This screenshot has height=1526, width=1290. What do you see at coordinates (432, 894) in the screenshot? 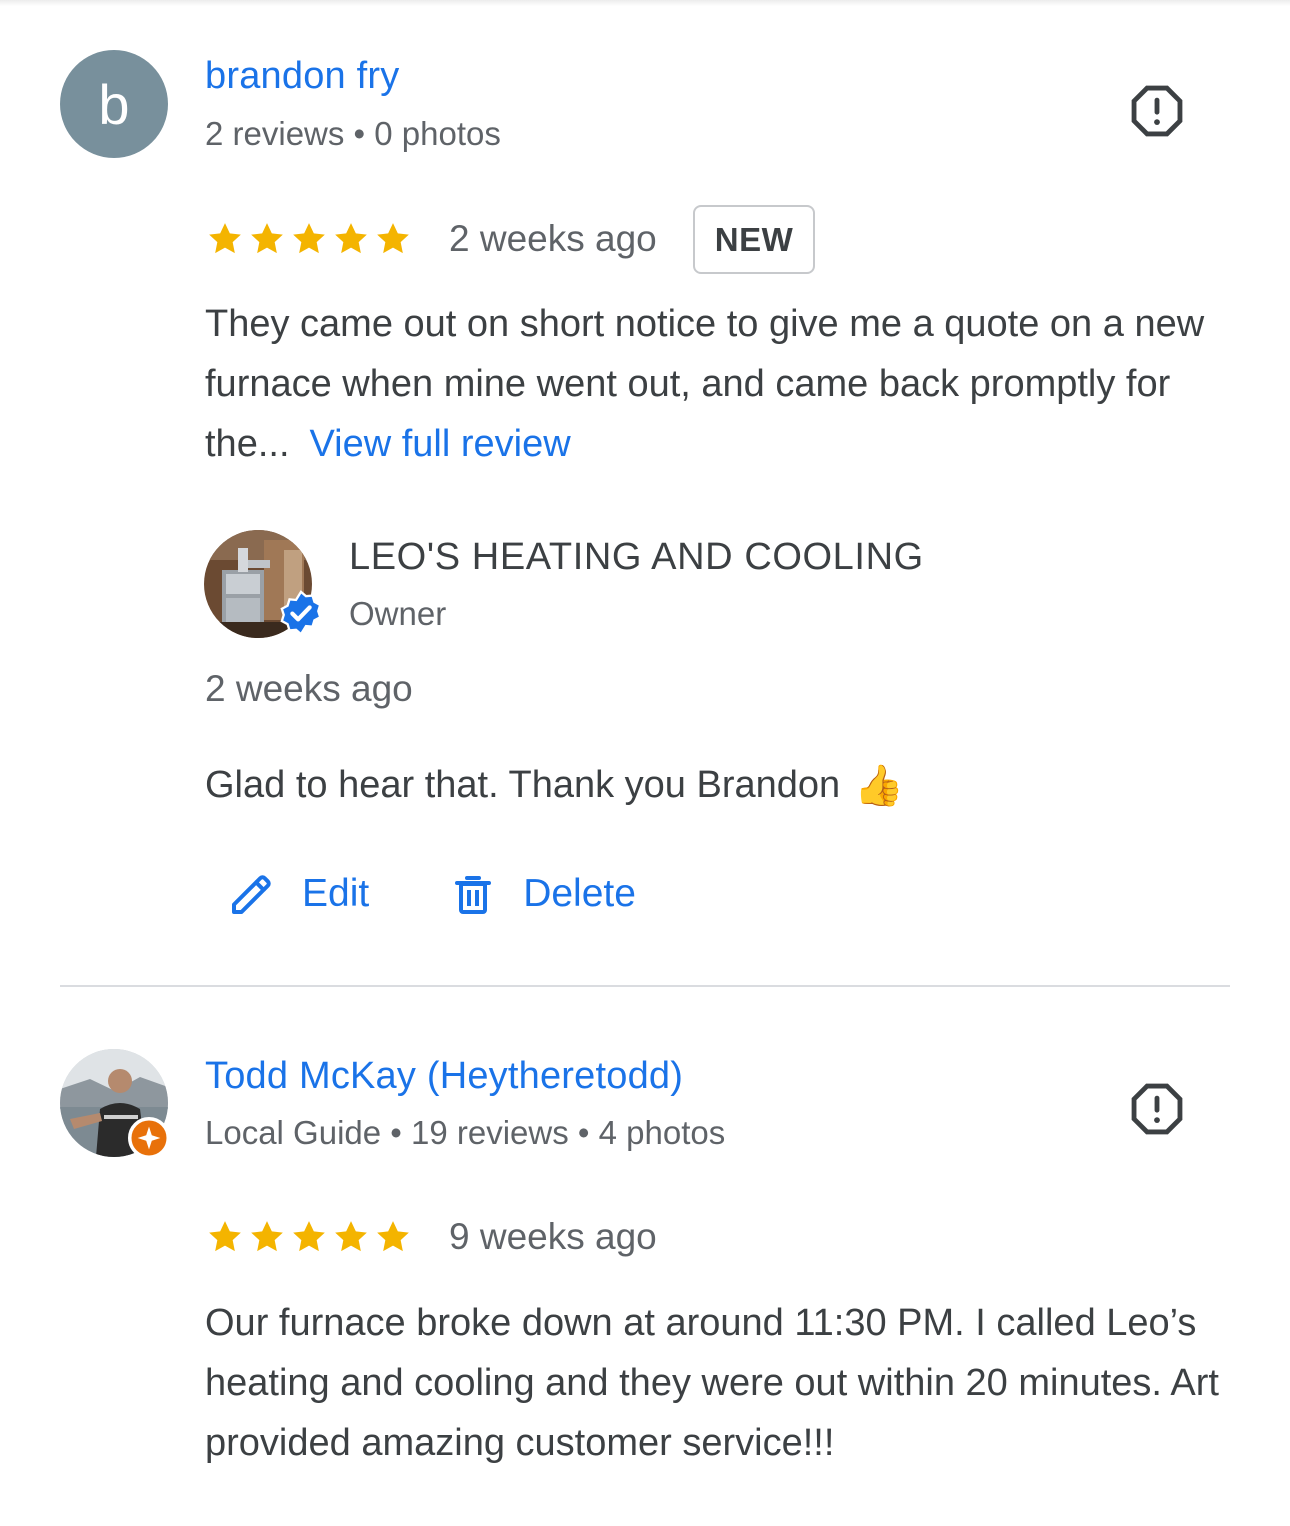
I see `reply-actions: Edit Delete` at bounding box center [432, 894].